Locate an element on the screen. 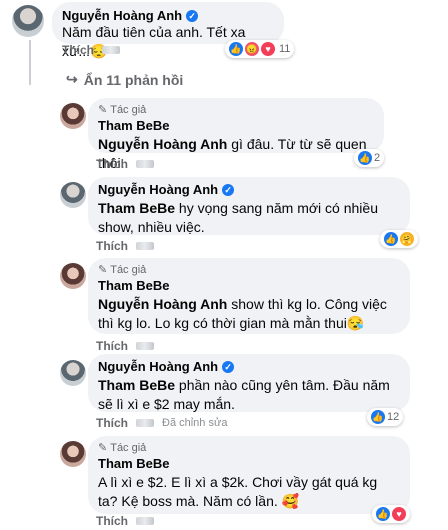  comment-actions: Thích is located at coordinates (91, 50).